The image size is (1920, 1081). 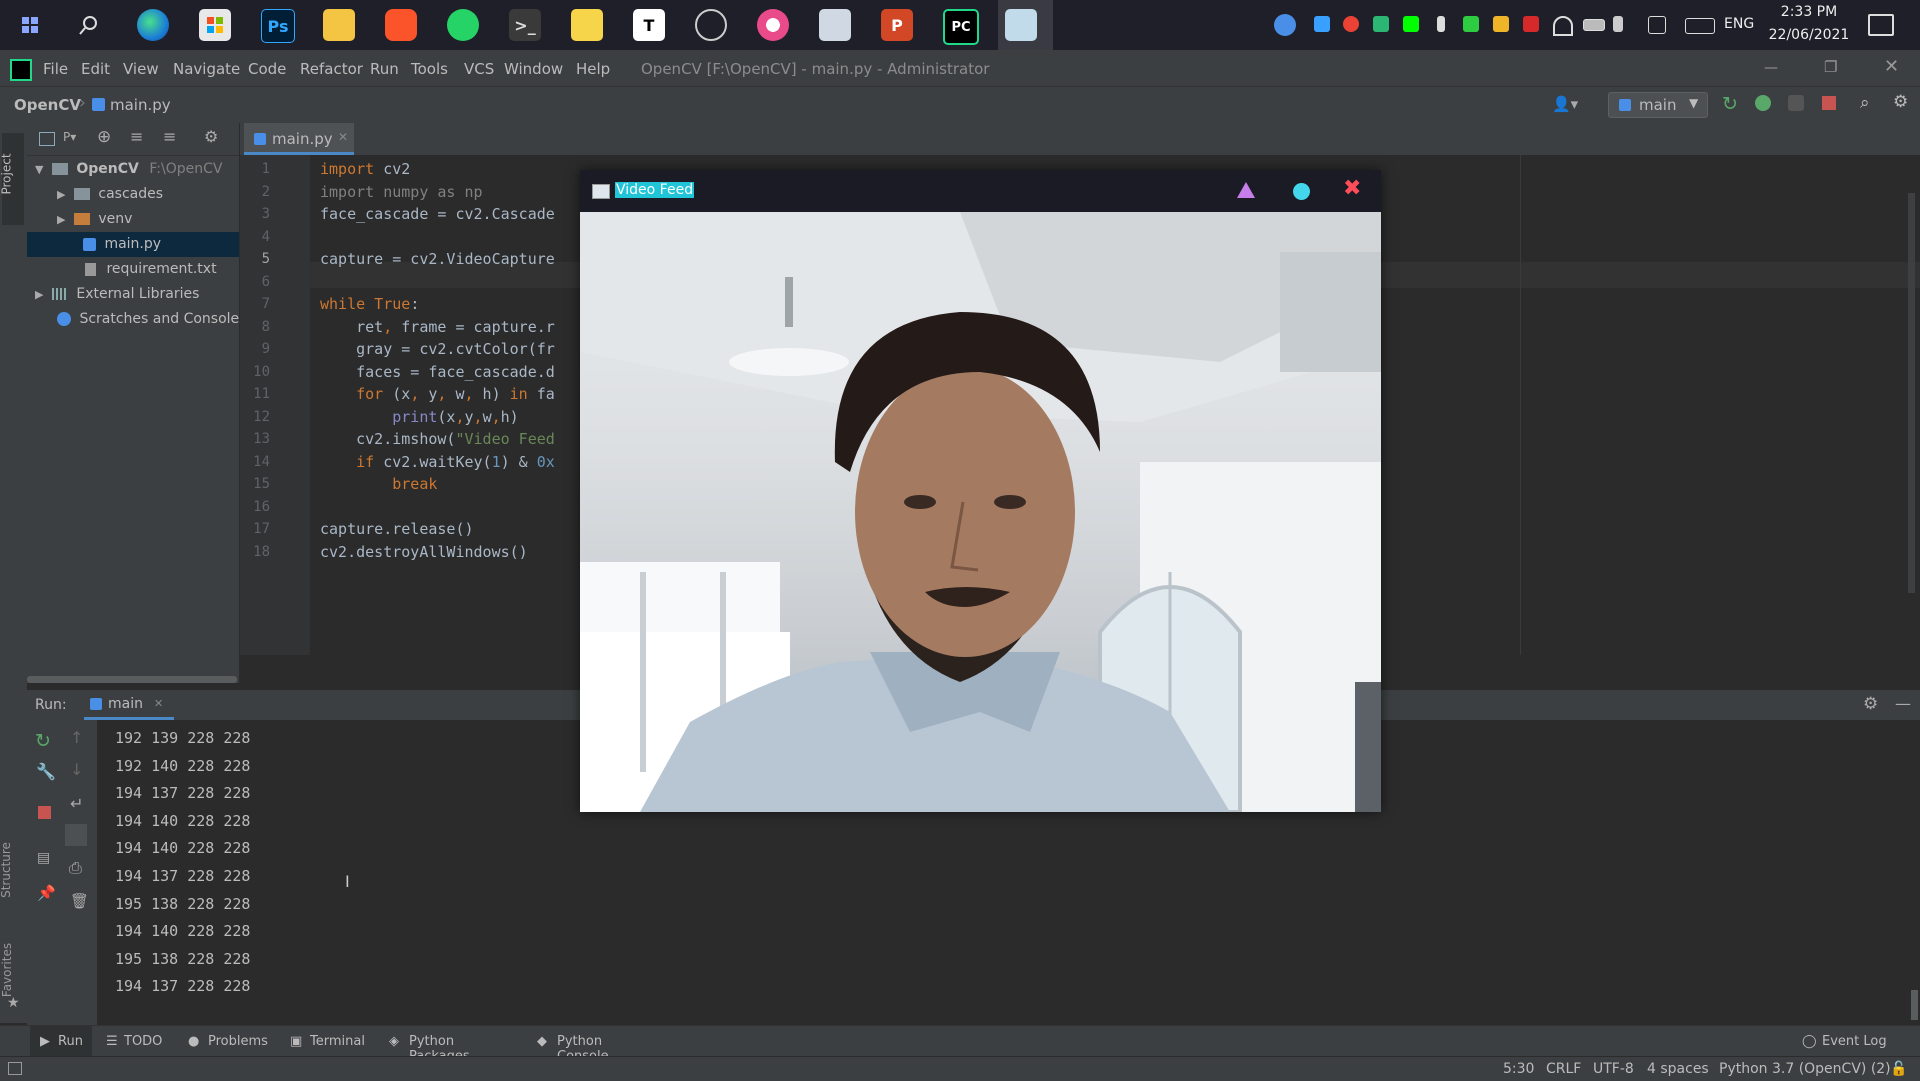 What do you see at coordinates (76, 769) in the screenshot?
I see `arrow-down-icon: ↓` at bounding box center [76, 769].